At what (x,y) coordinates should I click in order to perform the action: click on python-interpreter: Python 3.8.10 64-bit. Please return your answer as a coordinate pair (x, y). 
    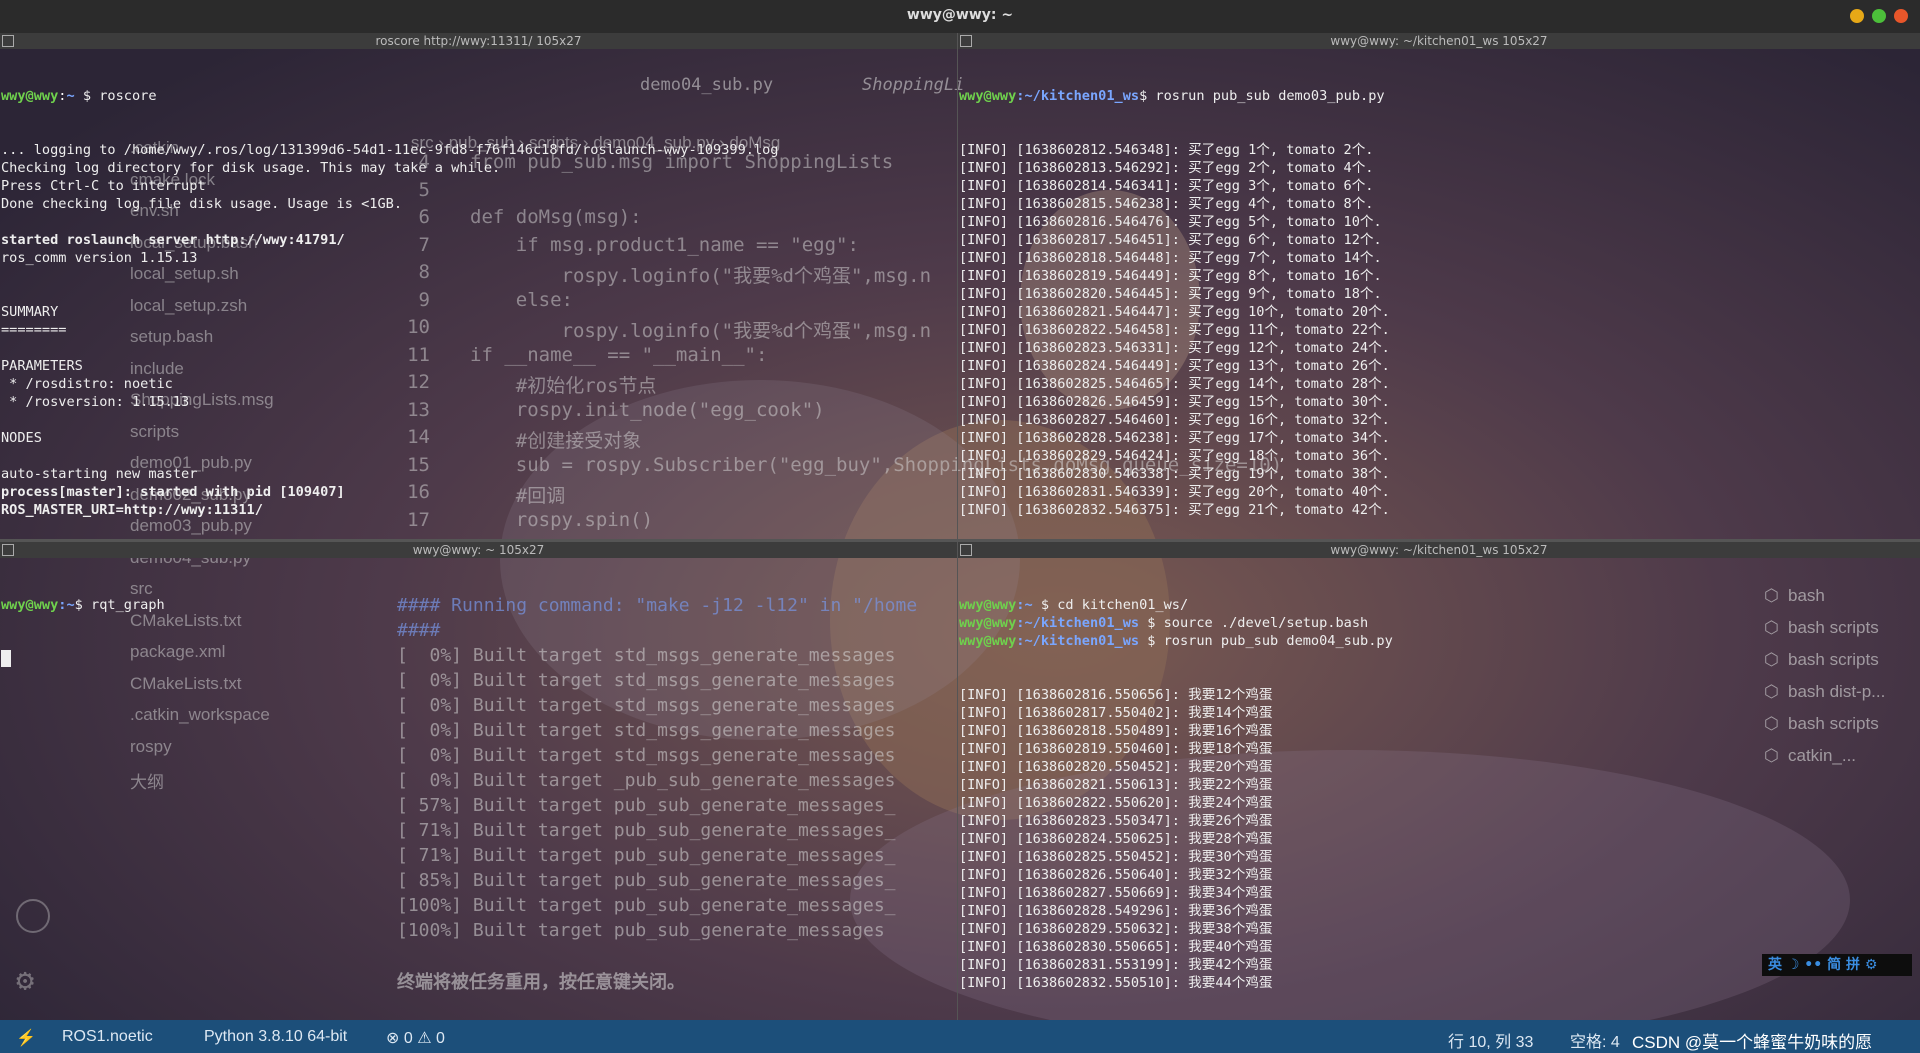
    Looking at the image, I should click on (275, 1037).